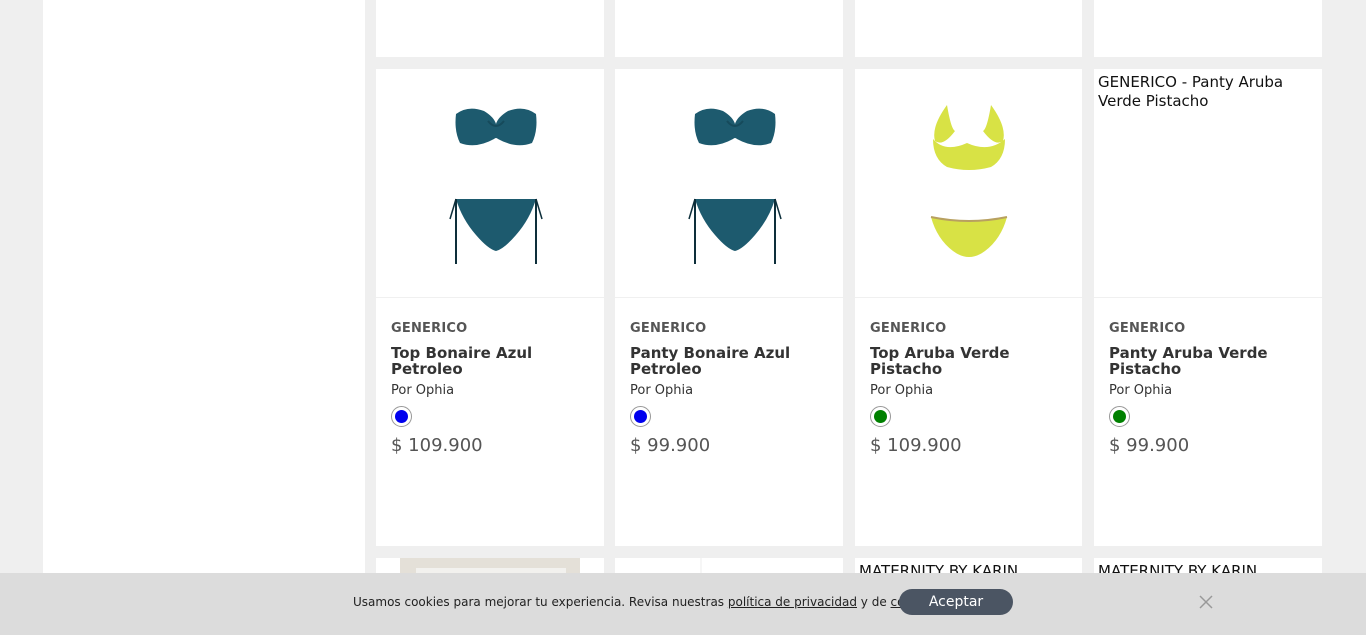 This screenshot has width=1366, height=635. What do you see at coordinates (792, 602) in the screenshot?
I see `privacy-policy-link: política de privacidad` at bounding box center [792, 602].